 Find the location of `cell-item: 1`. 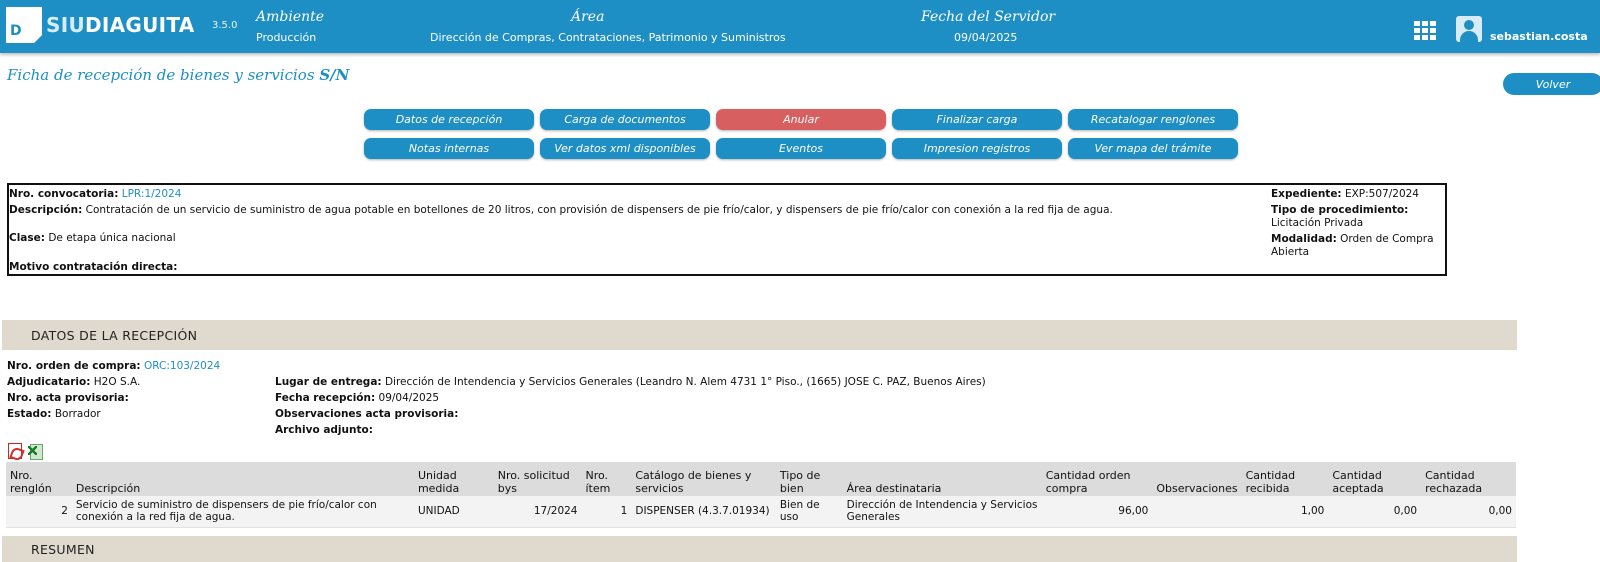

cell-item: 1 is located at coordinates (606, 512).